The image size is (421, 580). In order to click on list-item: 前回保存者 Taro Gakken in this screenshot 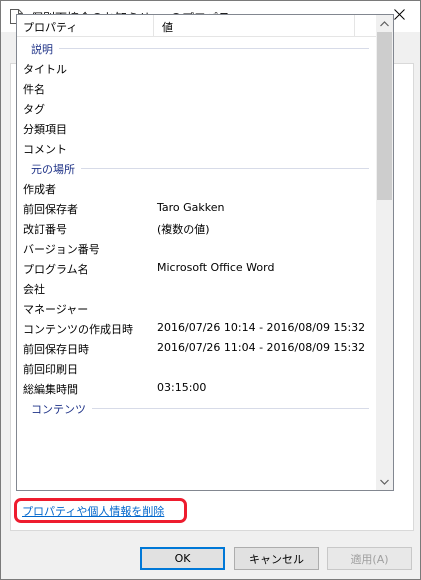, I will do `click(197, 207)`.